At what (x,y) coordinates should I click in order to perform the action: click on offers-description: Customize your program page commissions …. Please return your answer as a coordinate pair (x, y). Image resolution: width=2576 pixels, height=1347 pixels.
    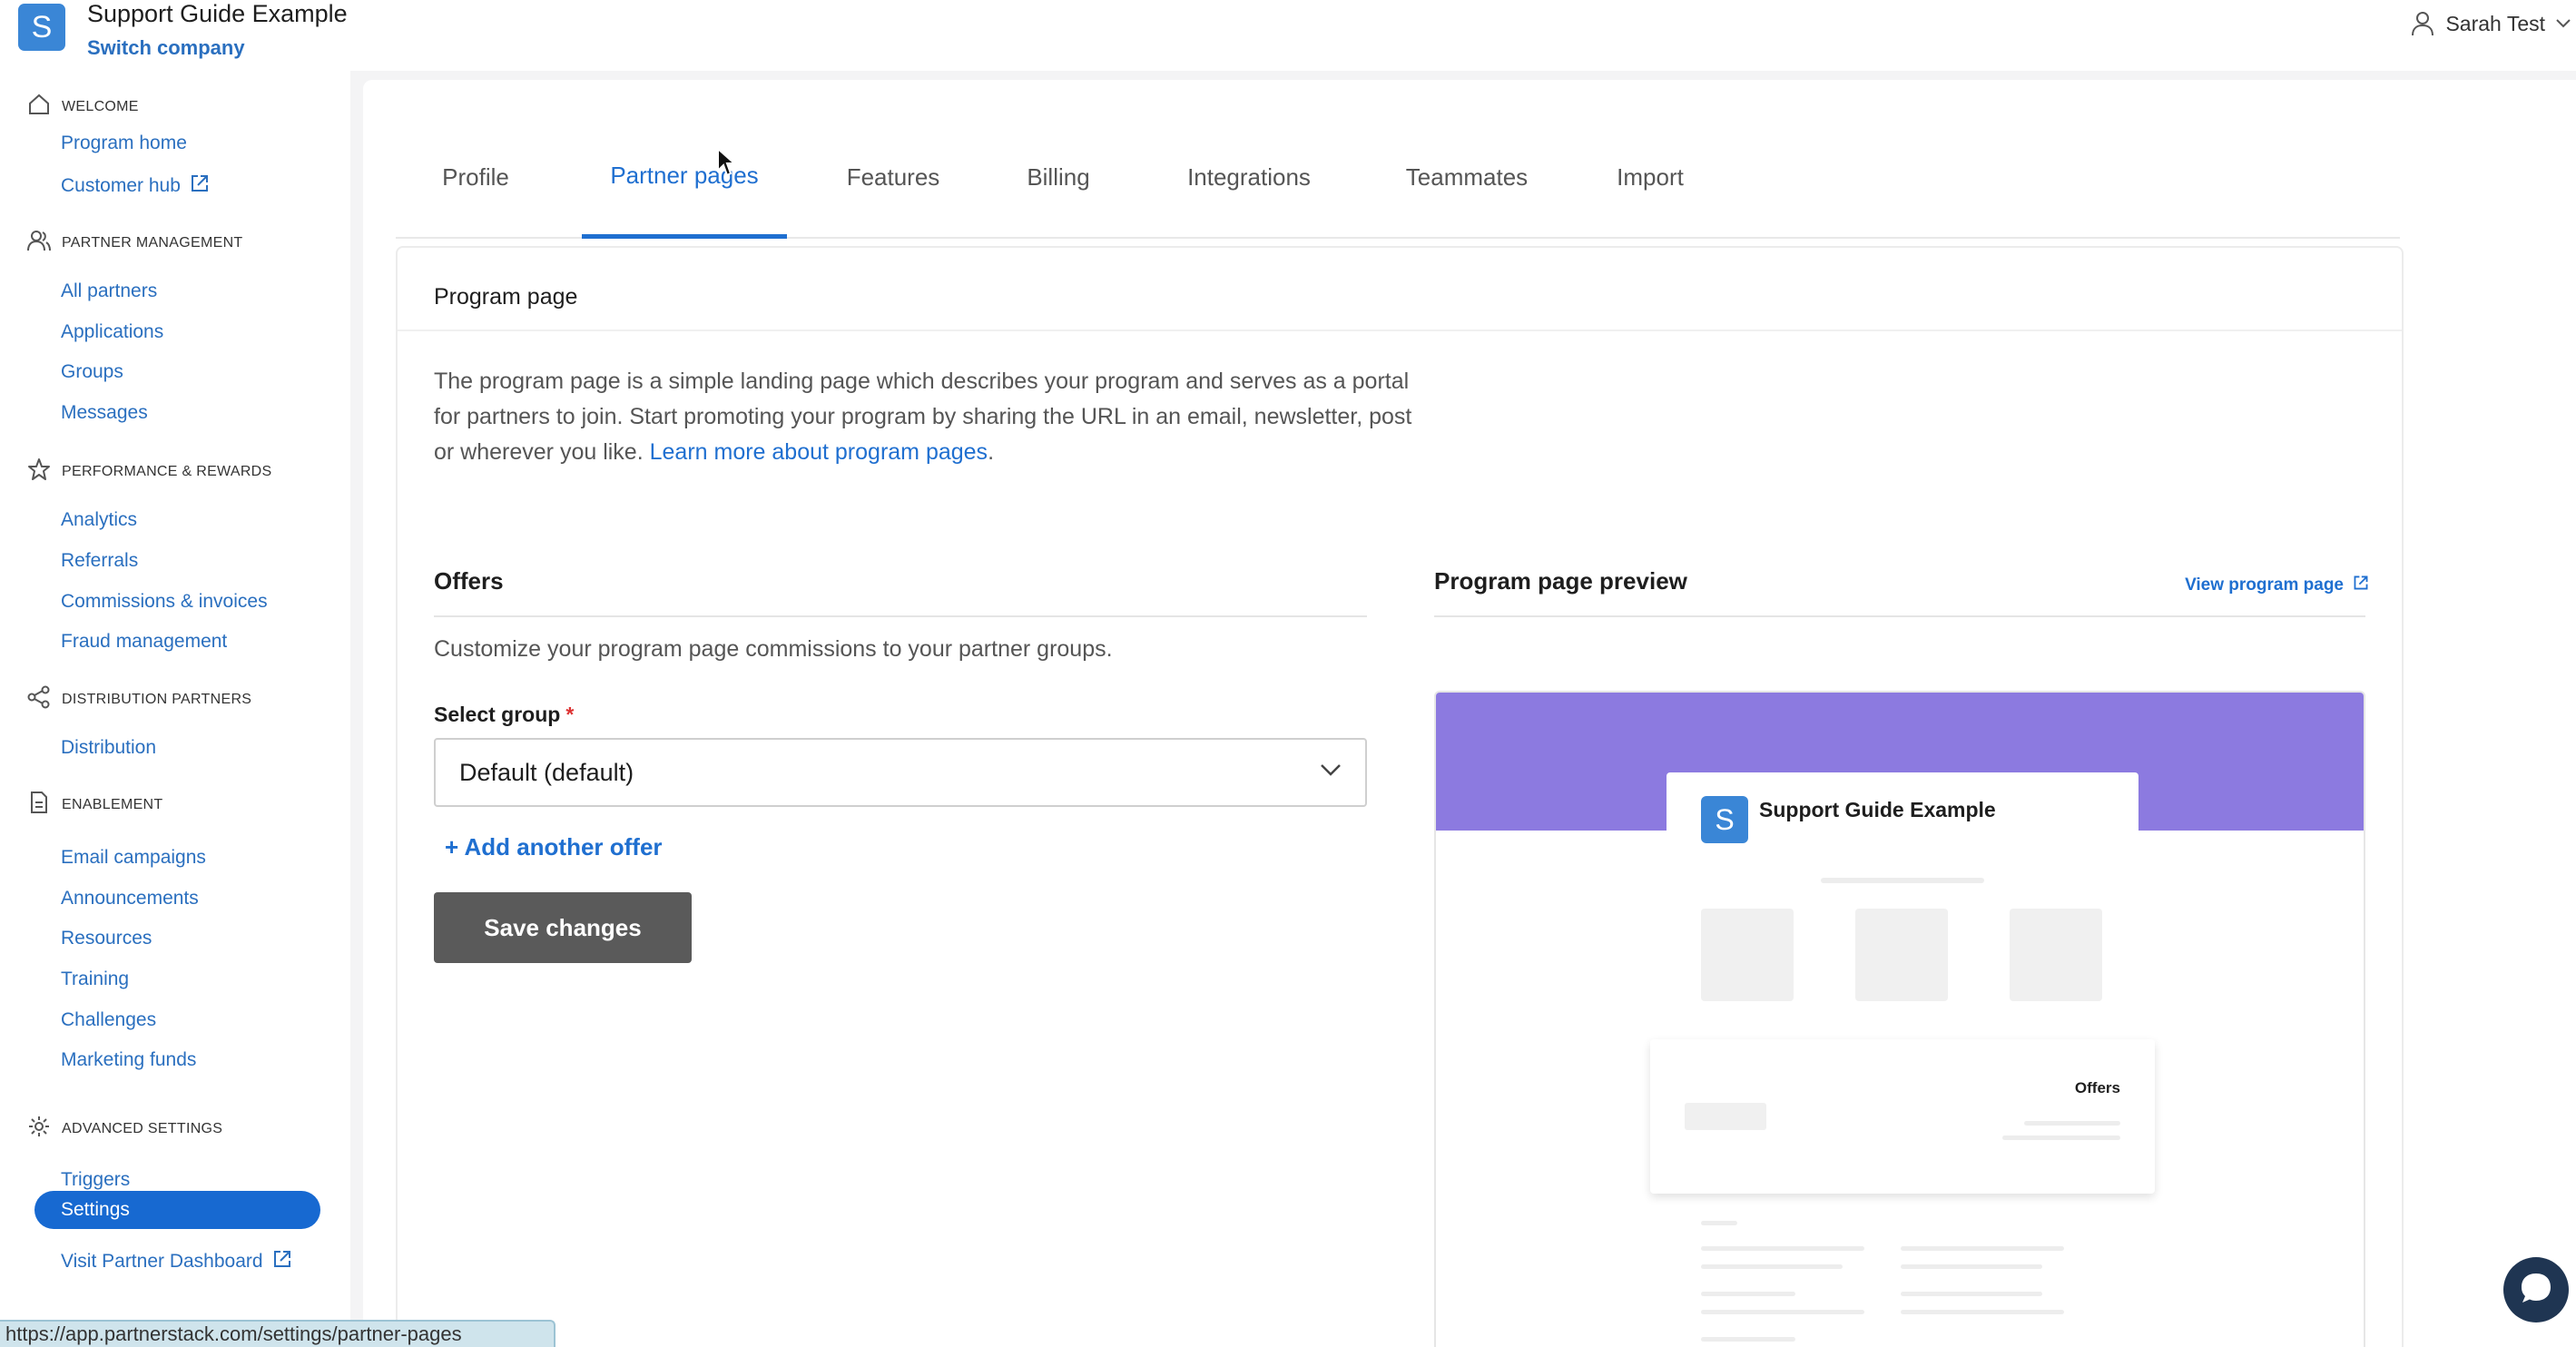
    Looking at the image, I should click on (773, 649).